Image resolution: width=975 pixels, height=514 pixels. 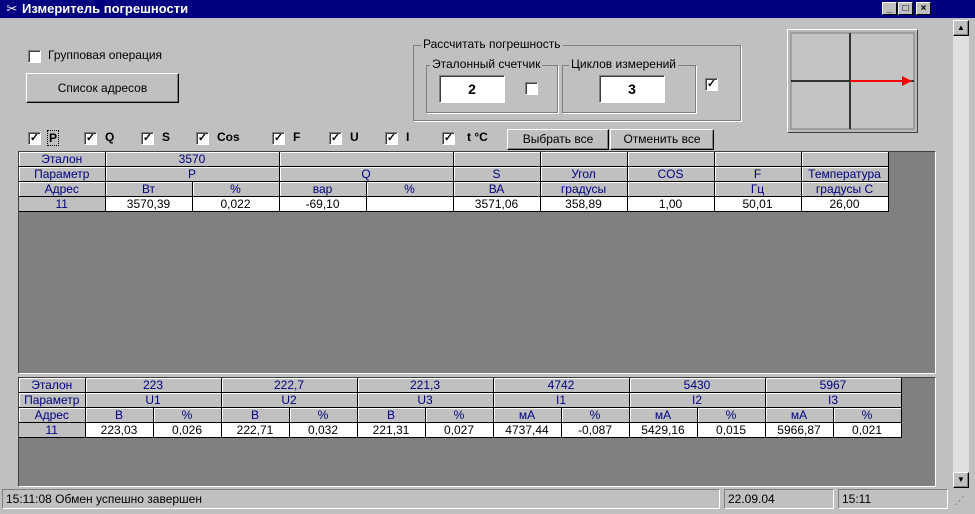 I want to click on power-param-row: Параметр P Q S Угол COS F Температура, so click(x=454, y=174).